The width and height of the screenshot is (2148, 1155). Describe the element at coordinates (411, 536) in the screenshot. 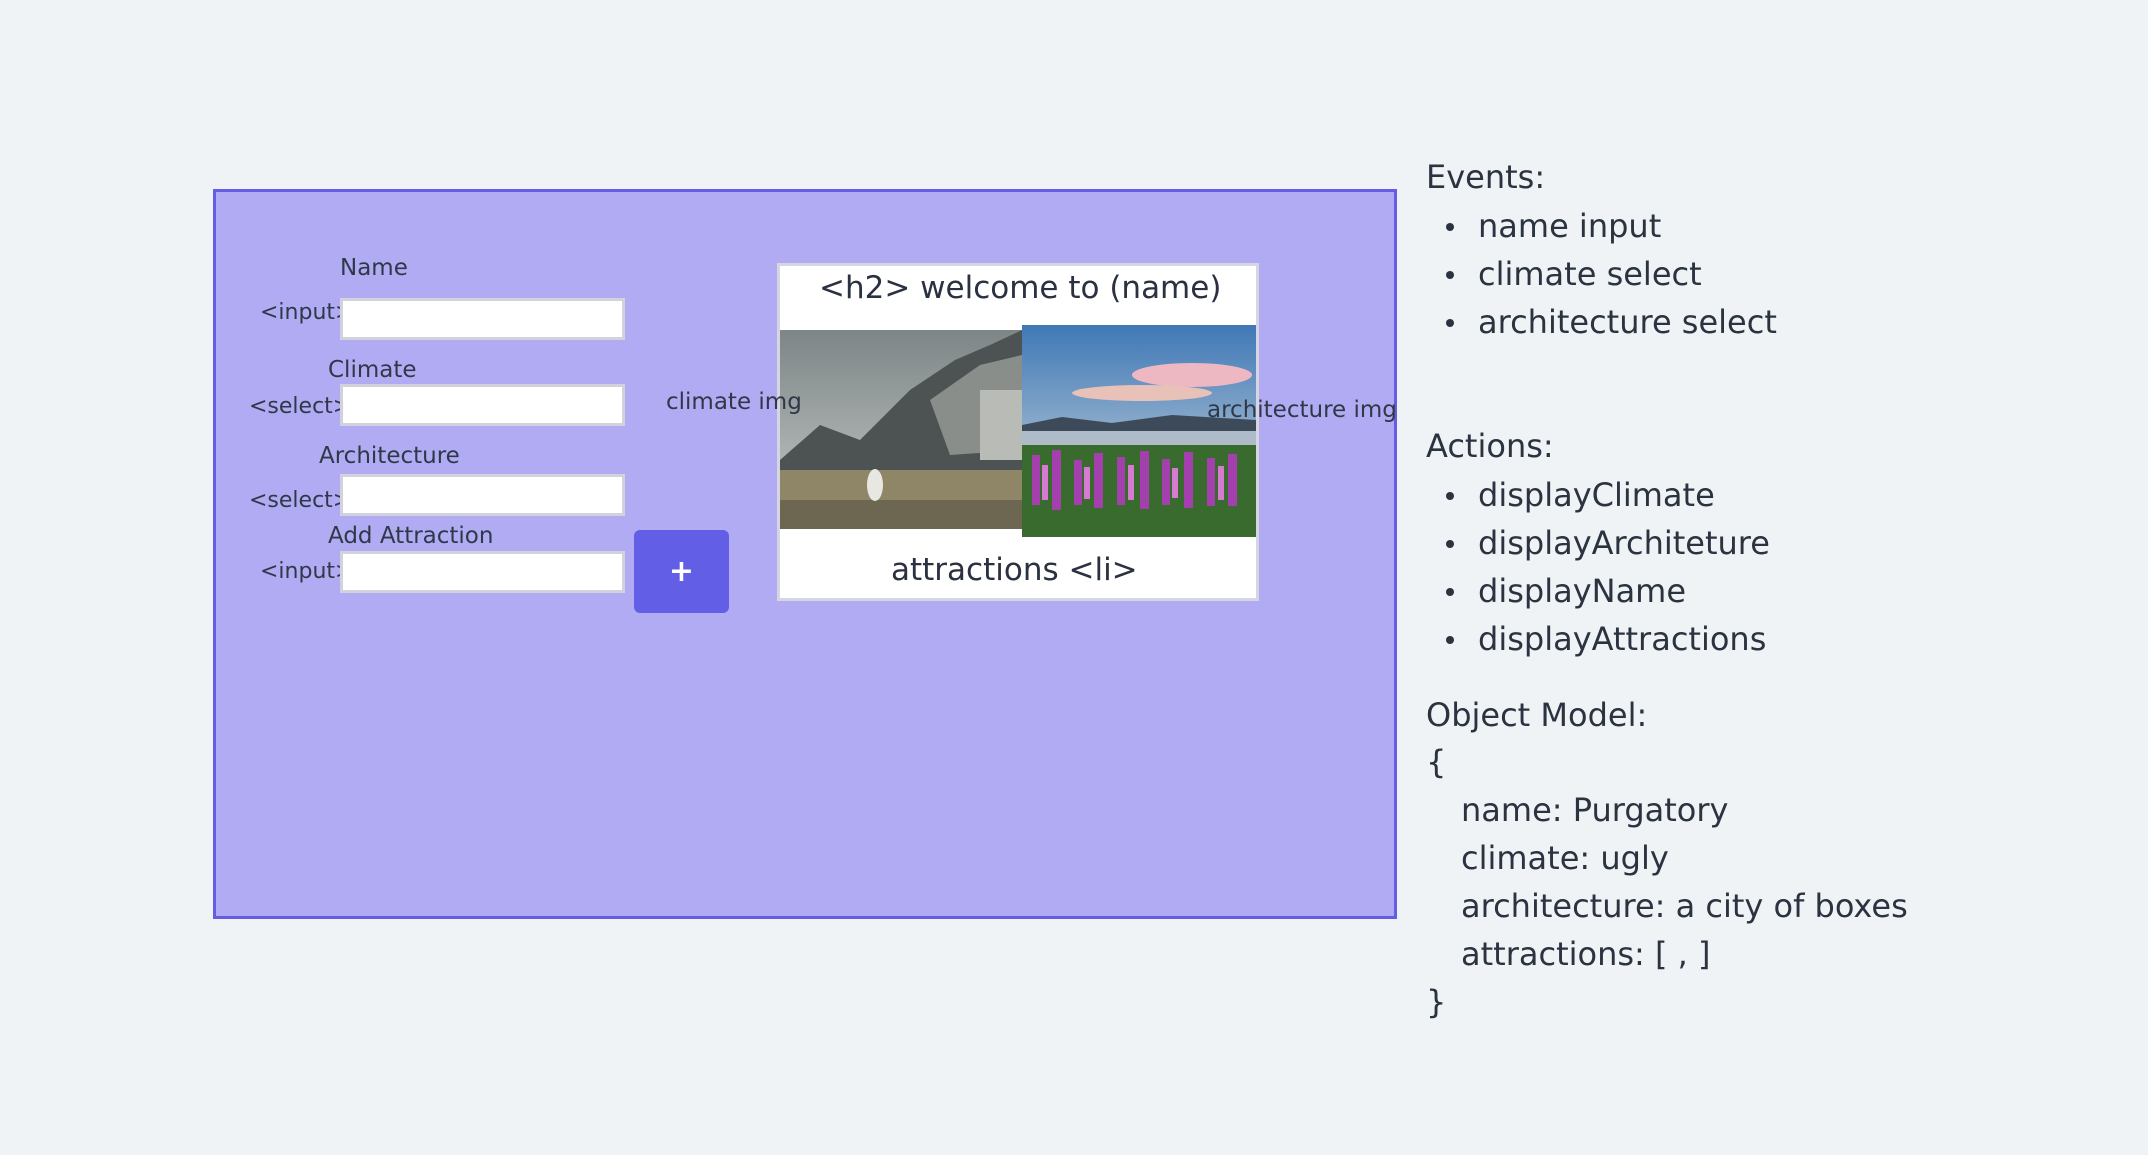

I see `add-attraction-label: Add Attraction` at that location.